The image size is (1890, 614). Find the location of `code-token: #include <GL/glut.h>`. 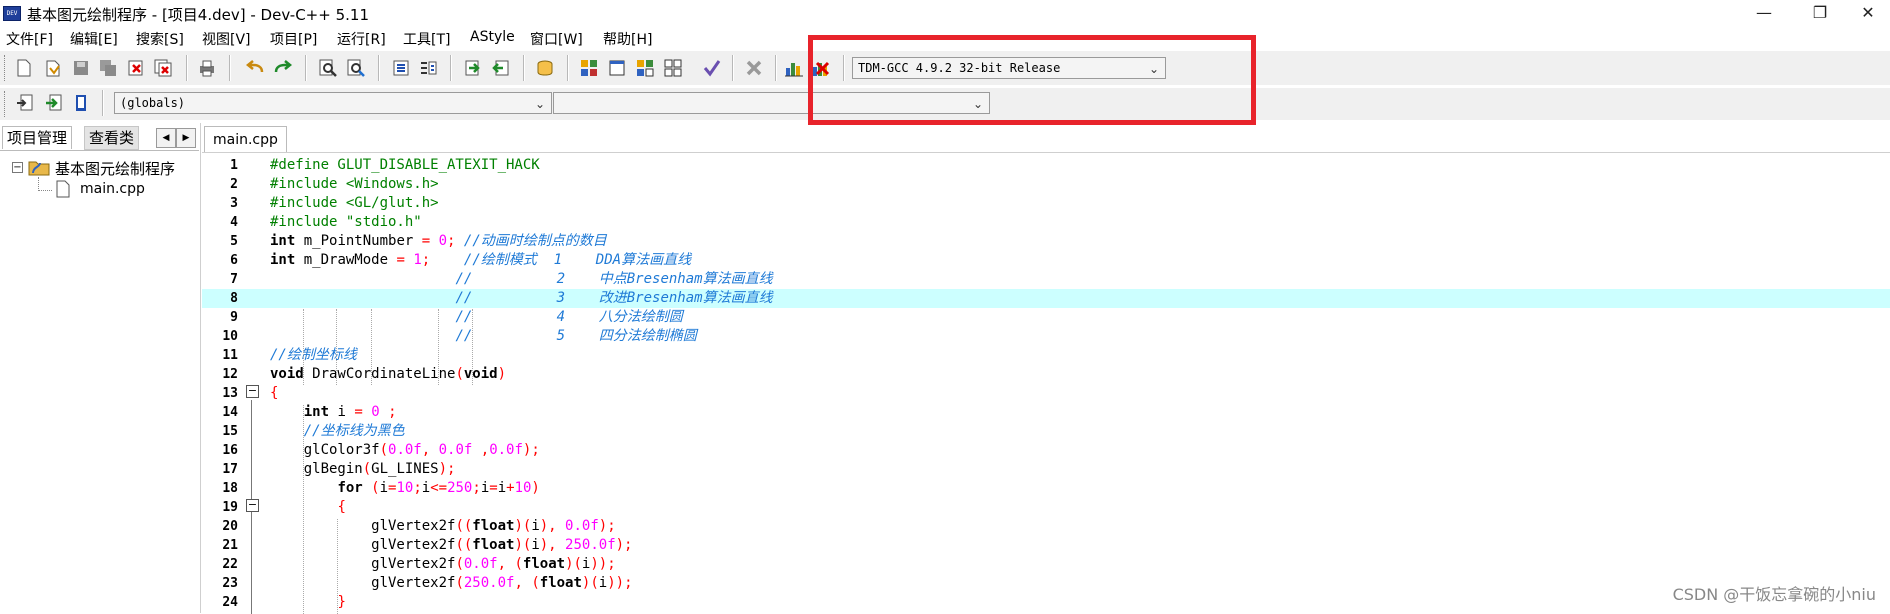

code-token: #include <GL/glut.h> is located at coordinates (354, 203).